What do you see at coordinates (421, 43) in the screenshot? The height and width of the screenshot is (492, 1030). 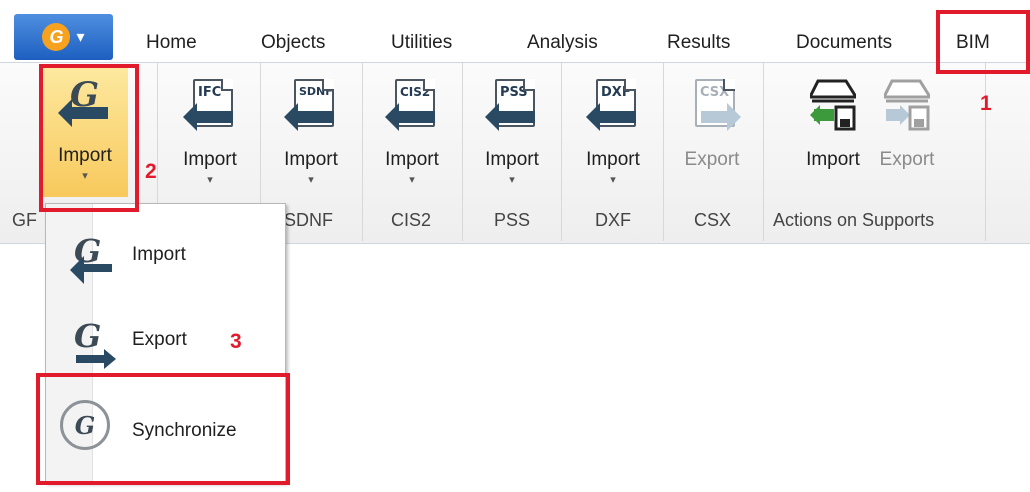 I see `tab-utilities: Utilities` at bounding box center [421, 43].